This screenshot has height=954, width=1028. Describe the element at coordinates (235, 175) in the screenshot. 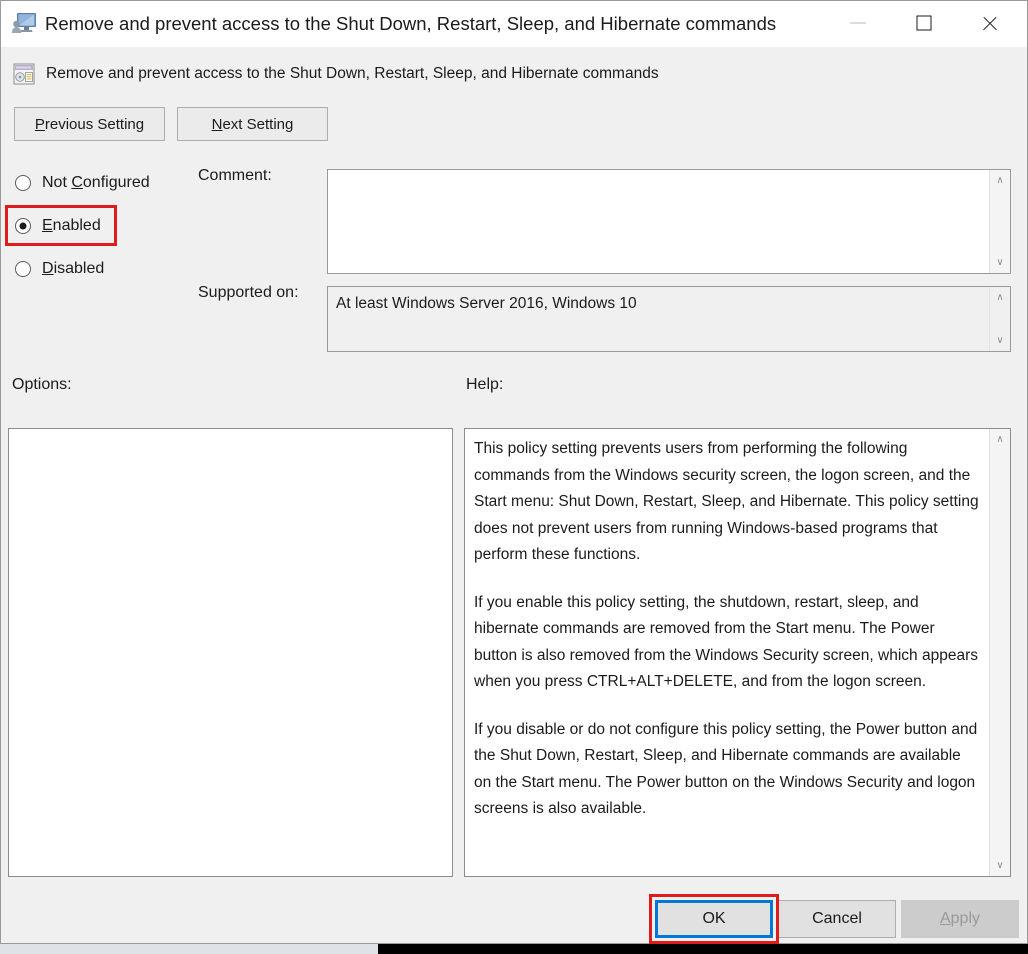

I see `comment-label: Comment:` at that location.